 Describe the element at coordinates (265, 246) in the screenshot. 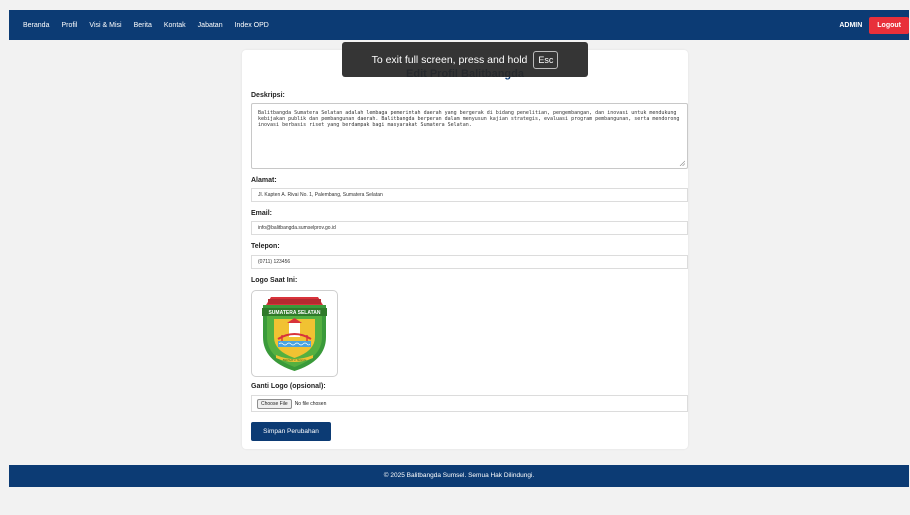

I see `telepon-label: Telepon:` at that location.